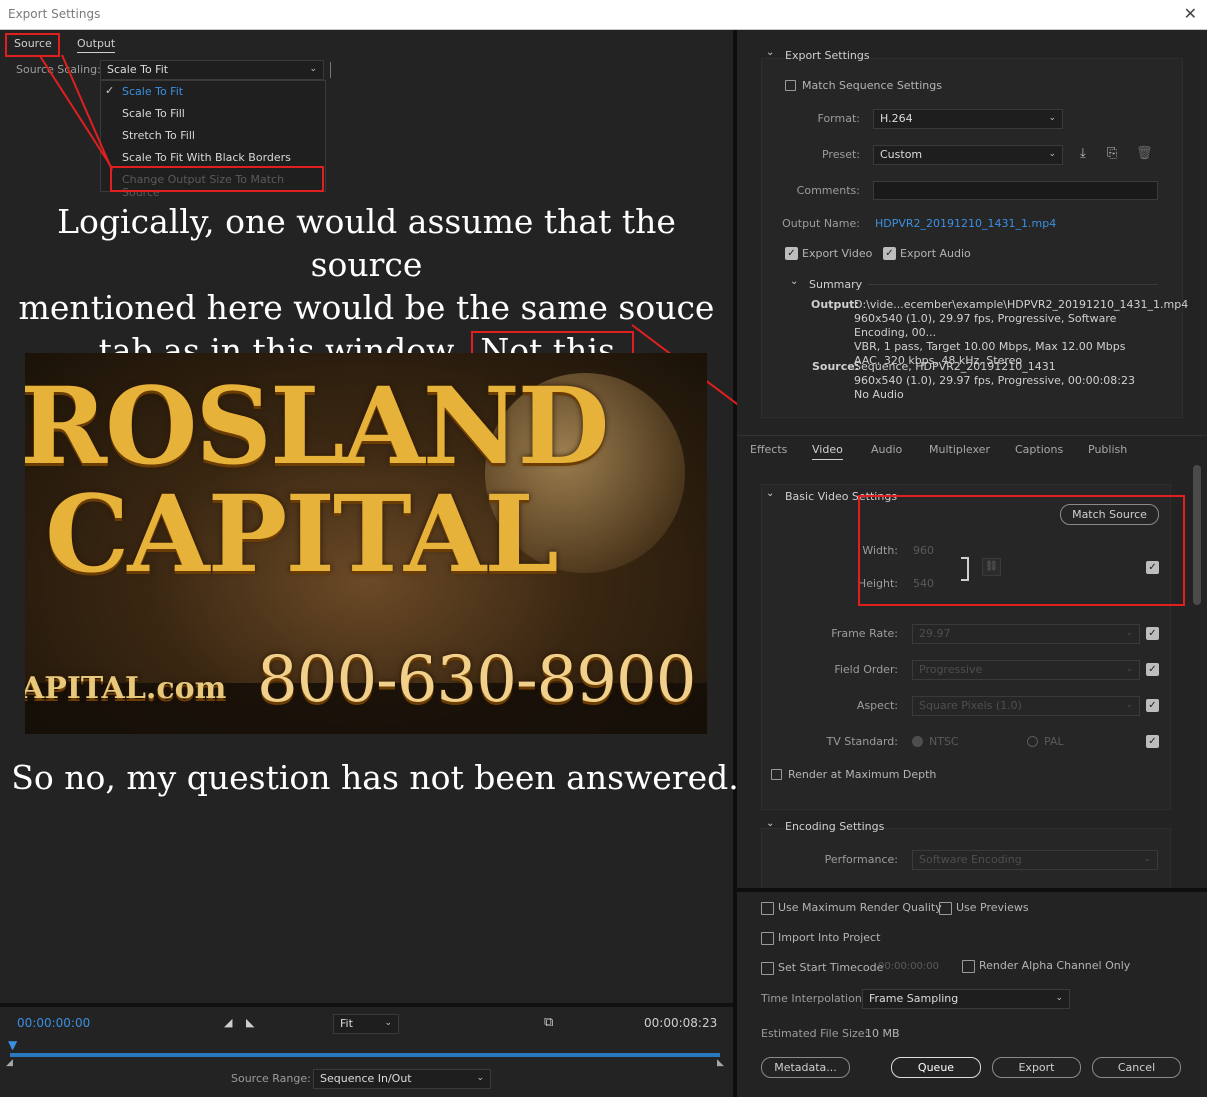  I want to click on tab-multiplexer: Multiplexer, so click(959, 449).